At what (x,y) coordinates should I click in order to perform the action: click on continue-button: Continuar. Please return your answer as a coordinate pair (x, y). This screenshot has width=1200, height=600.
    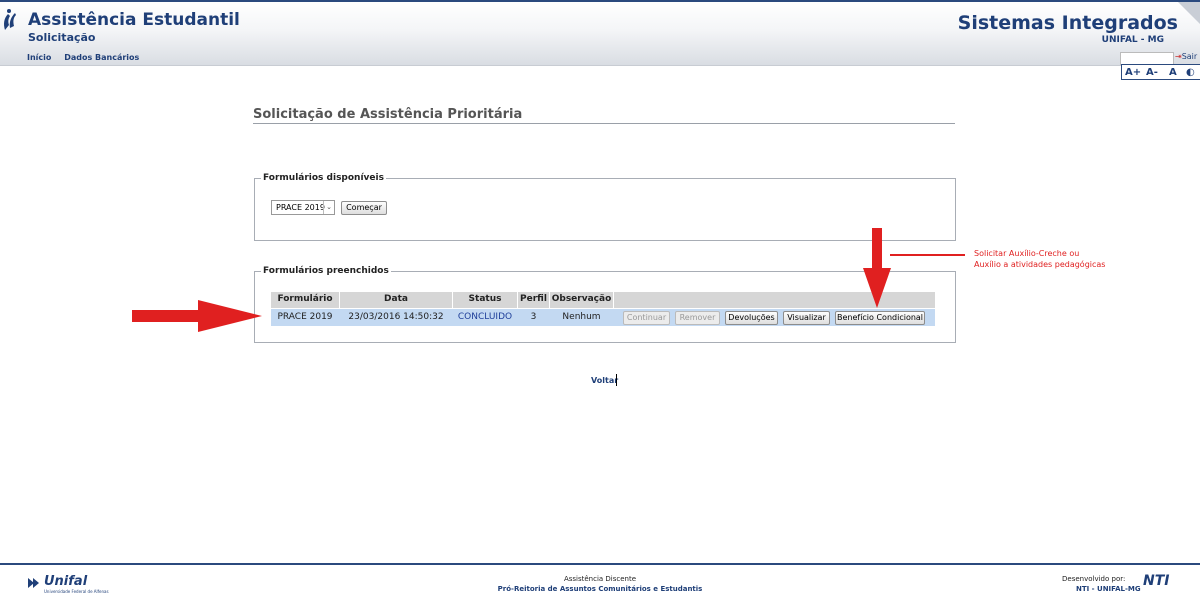
    Looking at the image, I should click on (646, 318).